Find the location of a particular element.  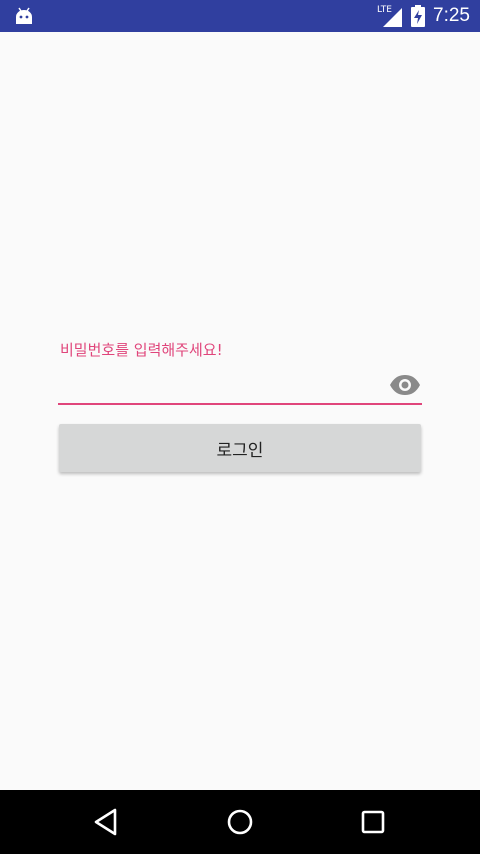

status-icons: LTE 7:25 is located at coordinates (423, 16).